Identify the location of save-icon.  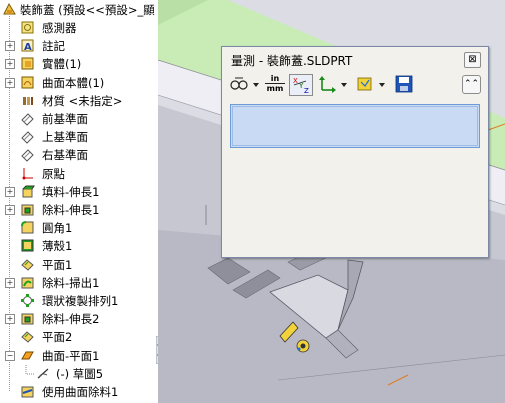
(404, 84).